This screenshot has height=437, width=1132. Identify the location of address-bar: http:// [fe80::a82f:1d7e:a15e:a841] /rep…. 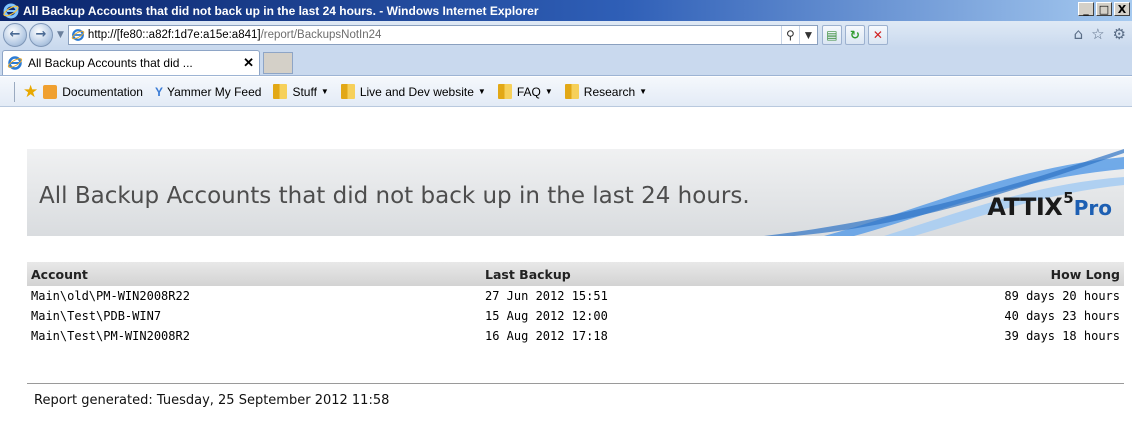
(442, 34).